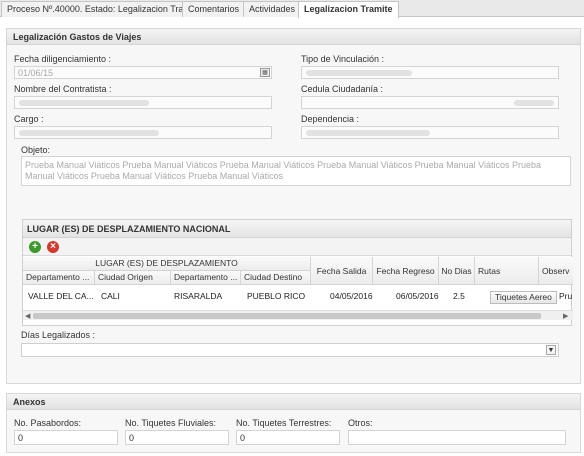 The image size is (584, 456). I want to click on terrestres-label: No. Tiquetes Terrestres:, so click(284, 423).